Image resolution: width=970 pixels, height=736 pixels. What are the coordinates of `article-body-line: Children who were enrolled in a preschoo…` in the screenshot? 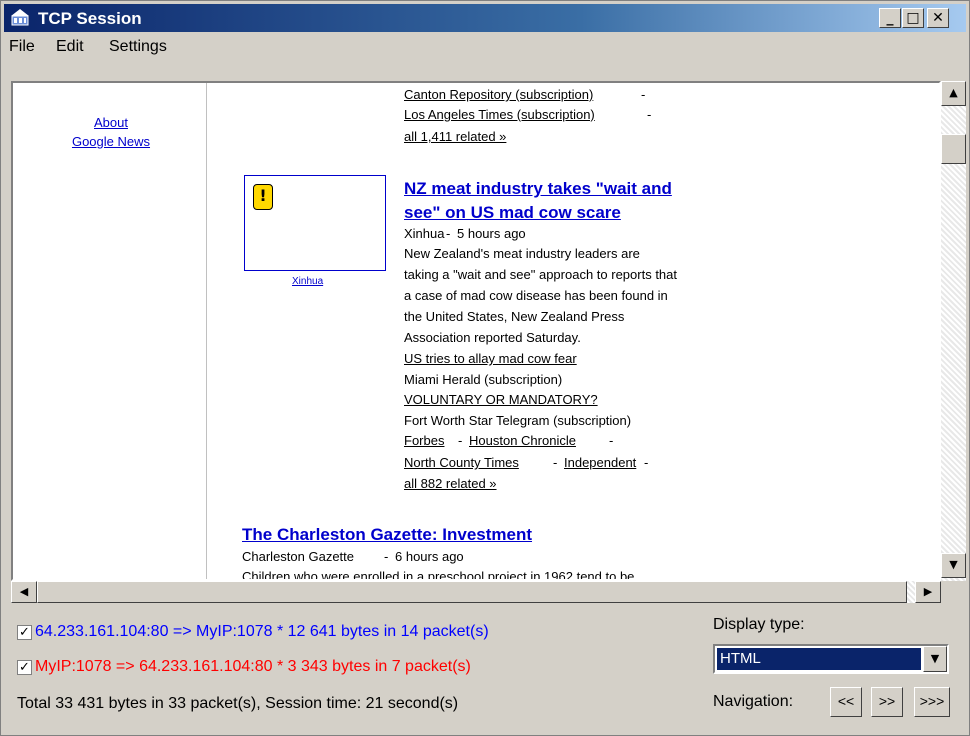 It's located at (438, 575).